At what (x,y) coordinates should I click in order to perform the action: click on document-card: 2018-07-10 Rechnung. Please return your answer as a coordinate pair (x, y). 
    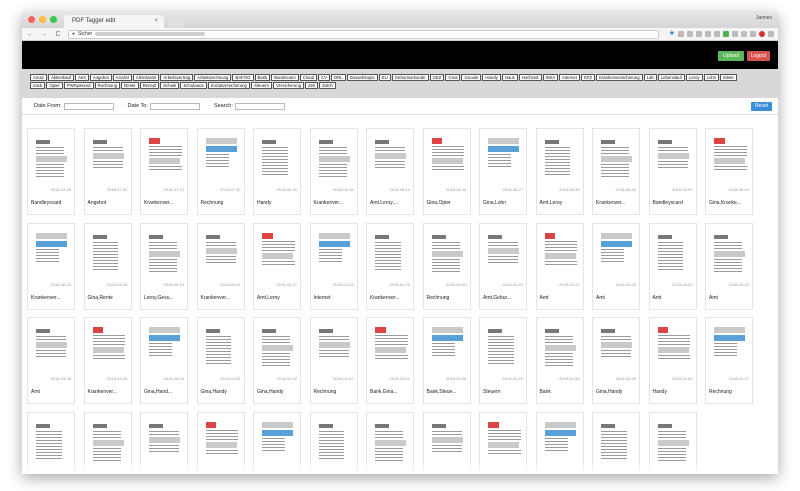
    Looking at the image, I should click on (220, 171).